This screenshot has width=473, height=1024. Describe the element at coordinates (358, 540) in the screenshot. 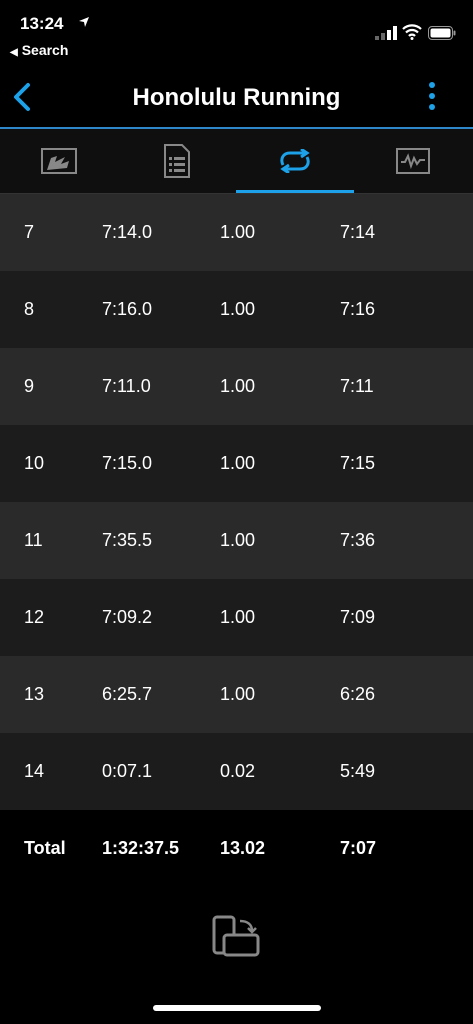

I see `lap-pace: 7:36` at that location.